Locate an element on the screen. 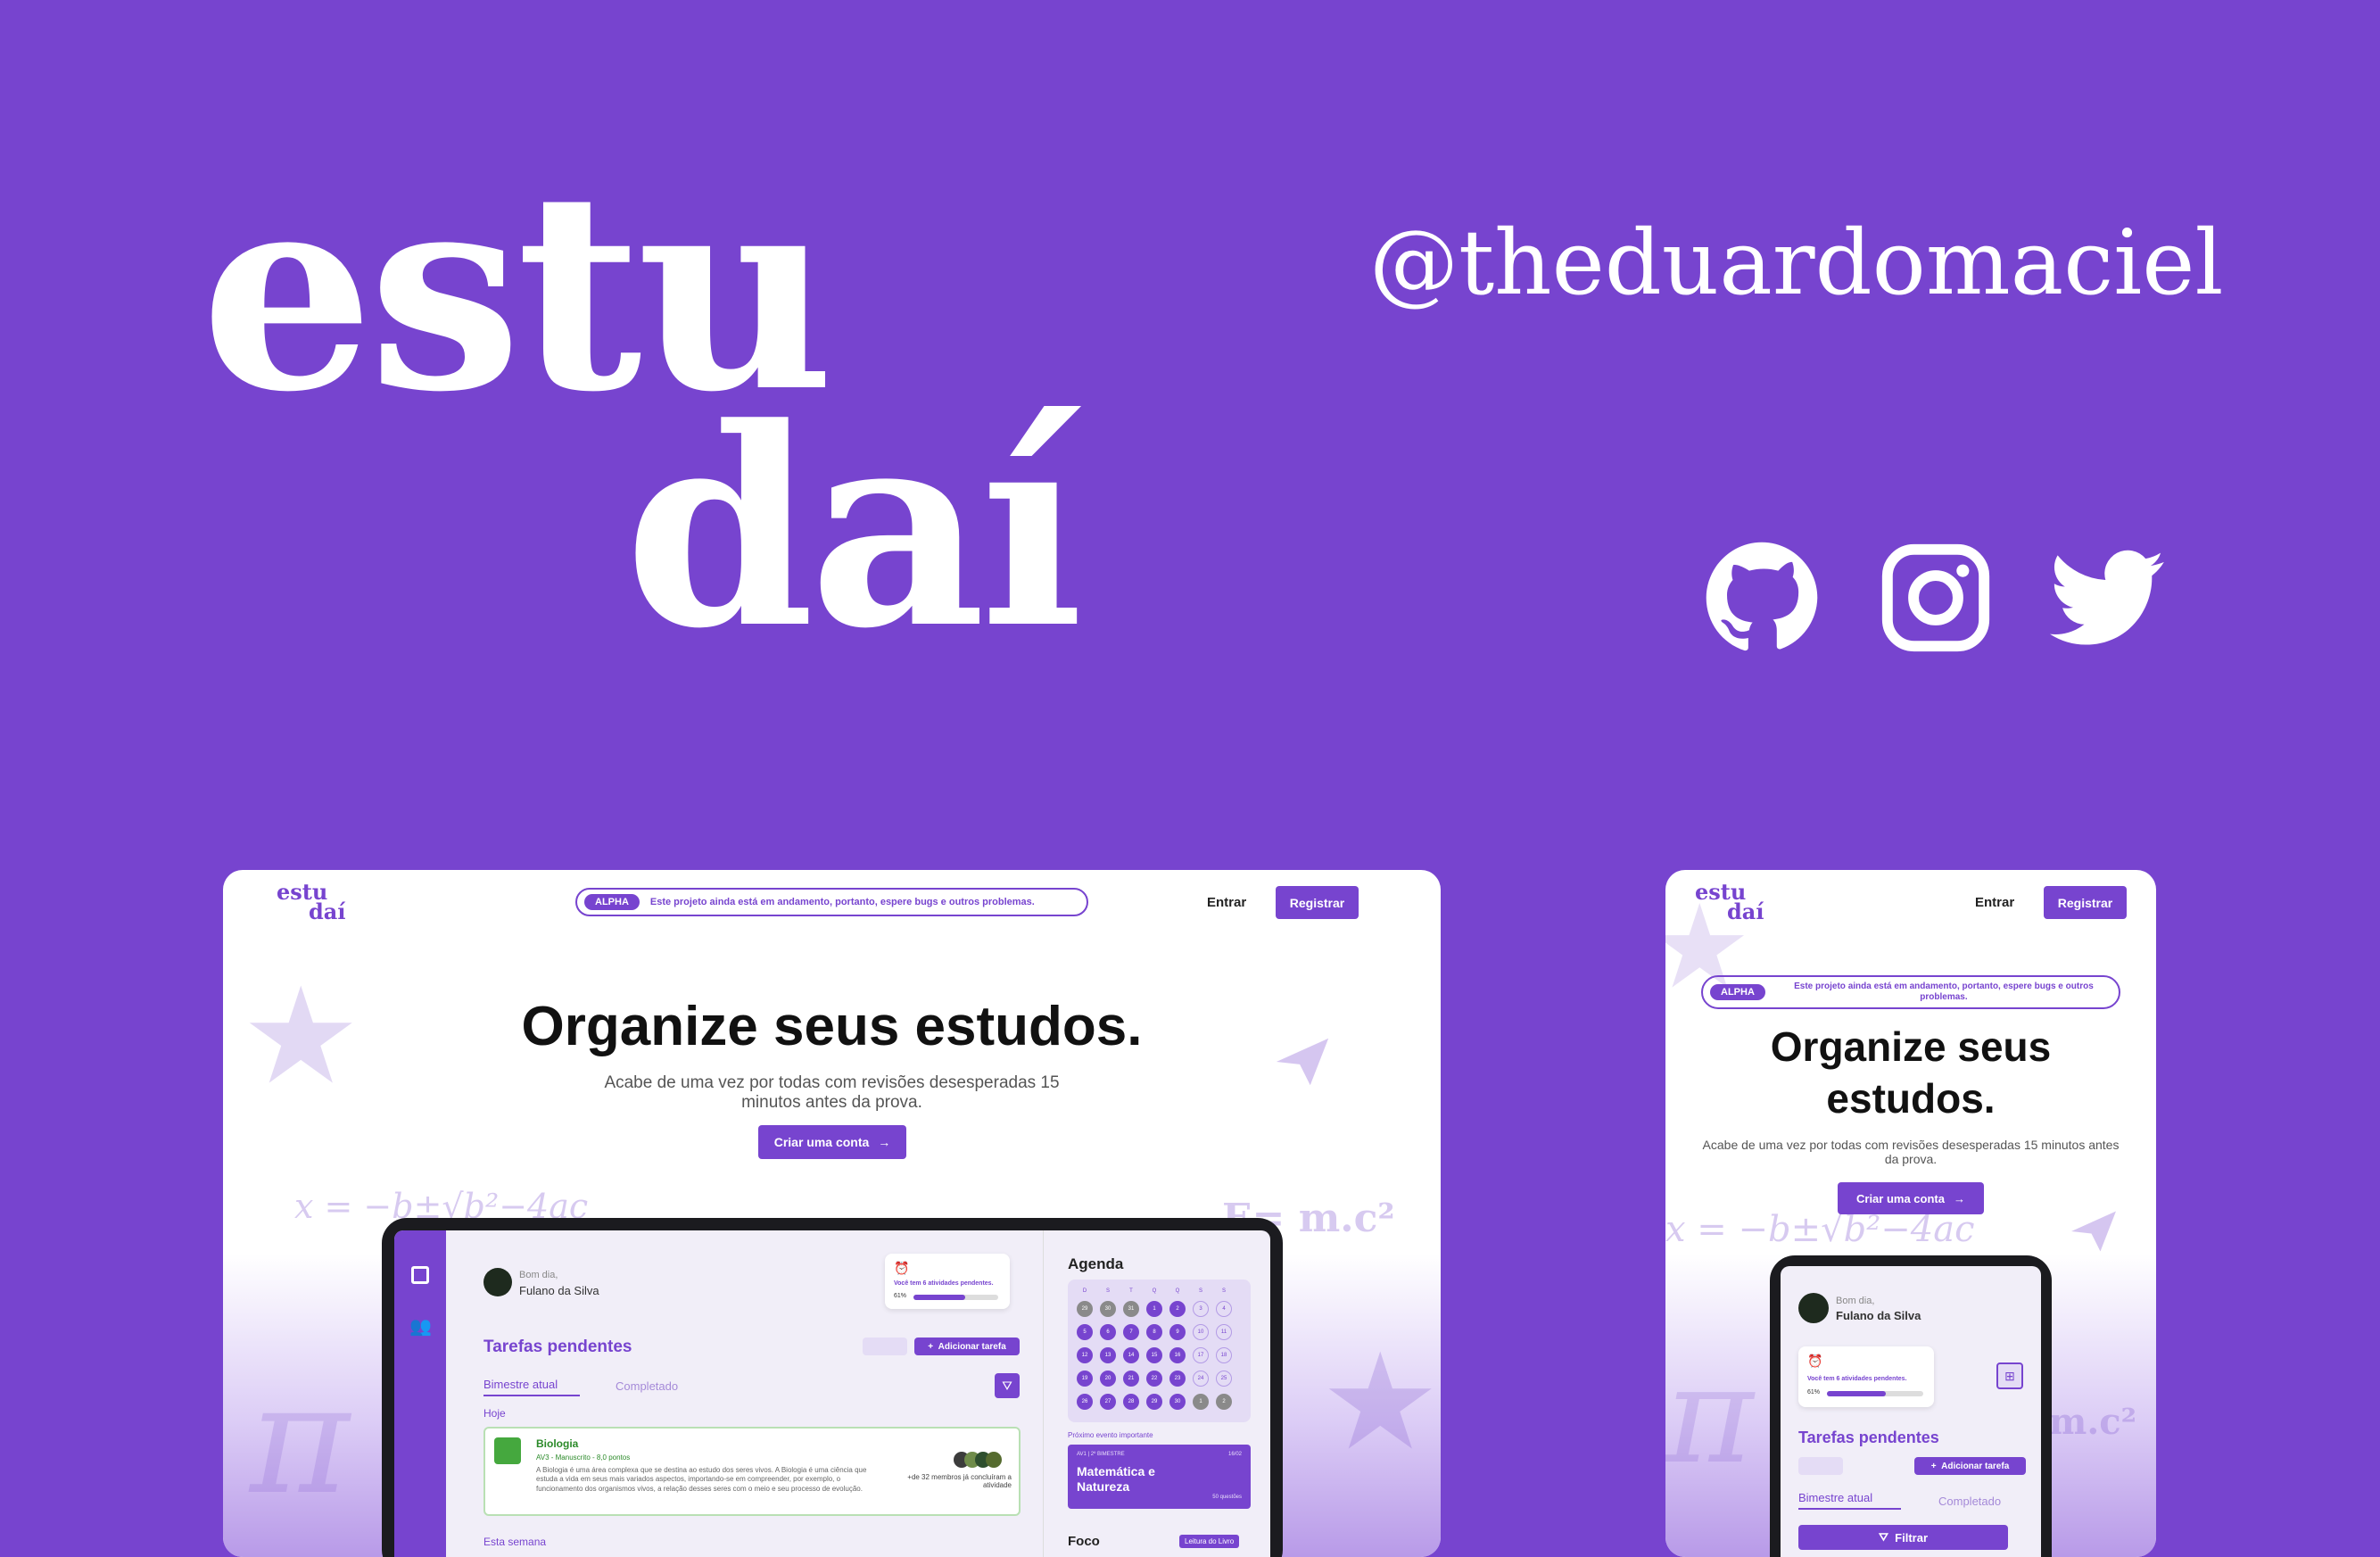  filter-icon: ⛛ is located at coordinates (1007, 1385).